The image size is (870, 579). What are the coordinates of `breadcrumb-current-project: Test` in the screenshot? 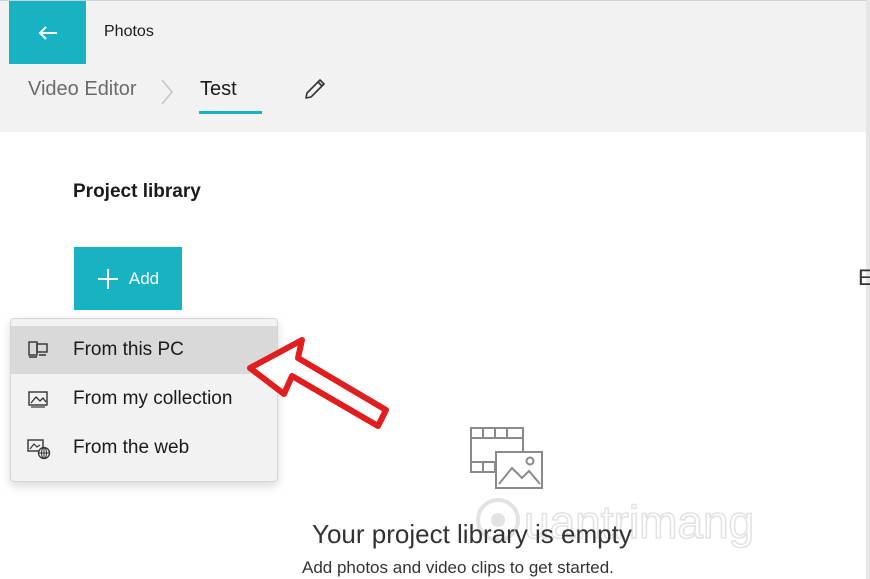 It's located at (218, 89).